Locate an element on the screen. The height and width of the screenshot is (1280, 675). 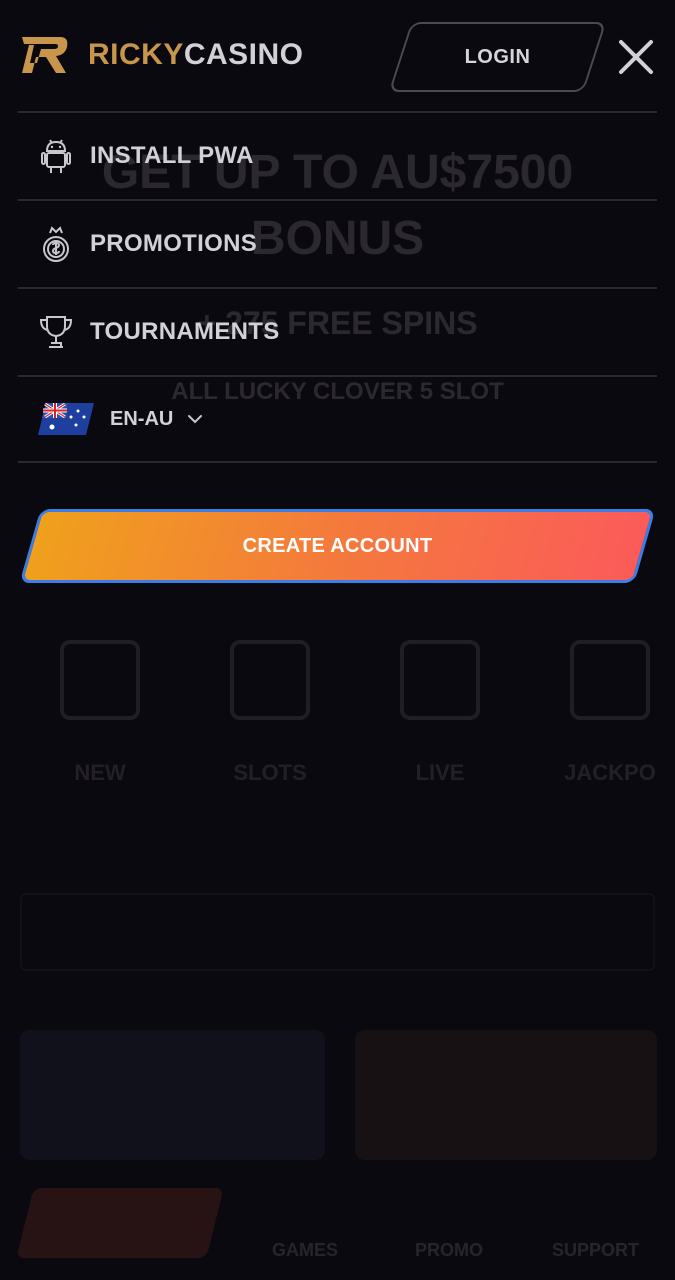
brand-logo: RICKYCASINO is located at coordinates (162, 55).